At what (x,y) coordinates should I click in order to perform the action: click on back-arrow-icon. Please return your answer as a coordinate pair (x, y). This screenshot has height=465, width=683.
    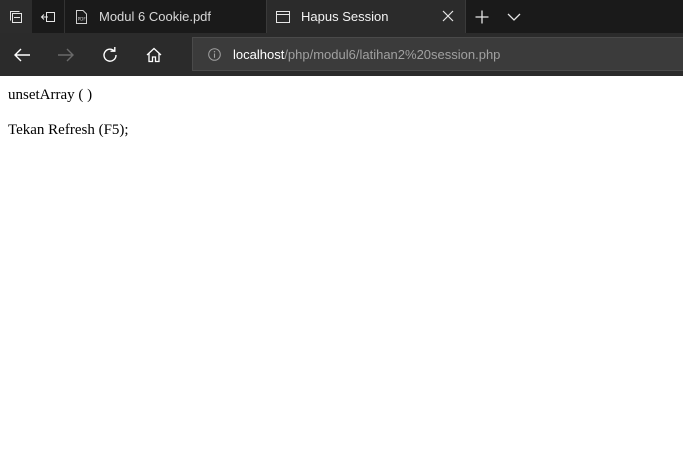
    Looking at the image, I should click on (22, 55).